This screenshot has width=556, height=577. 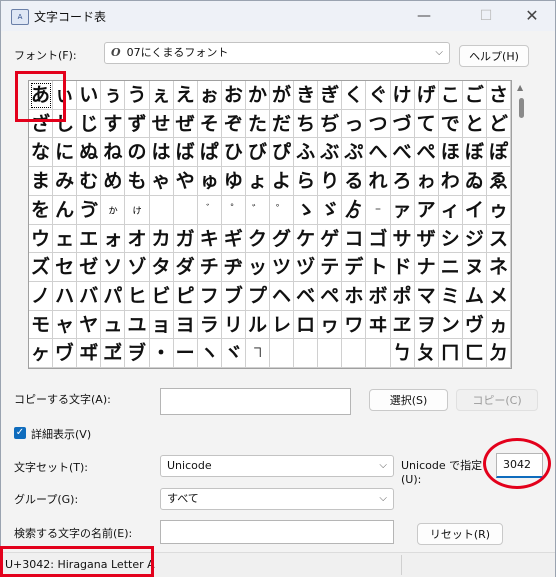 I want to click on char-cell: ぴ, so click(x=282, y=153).